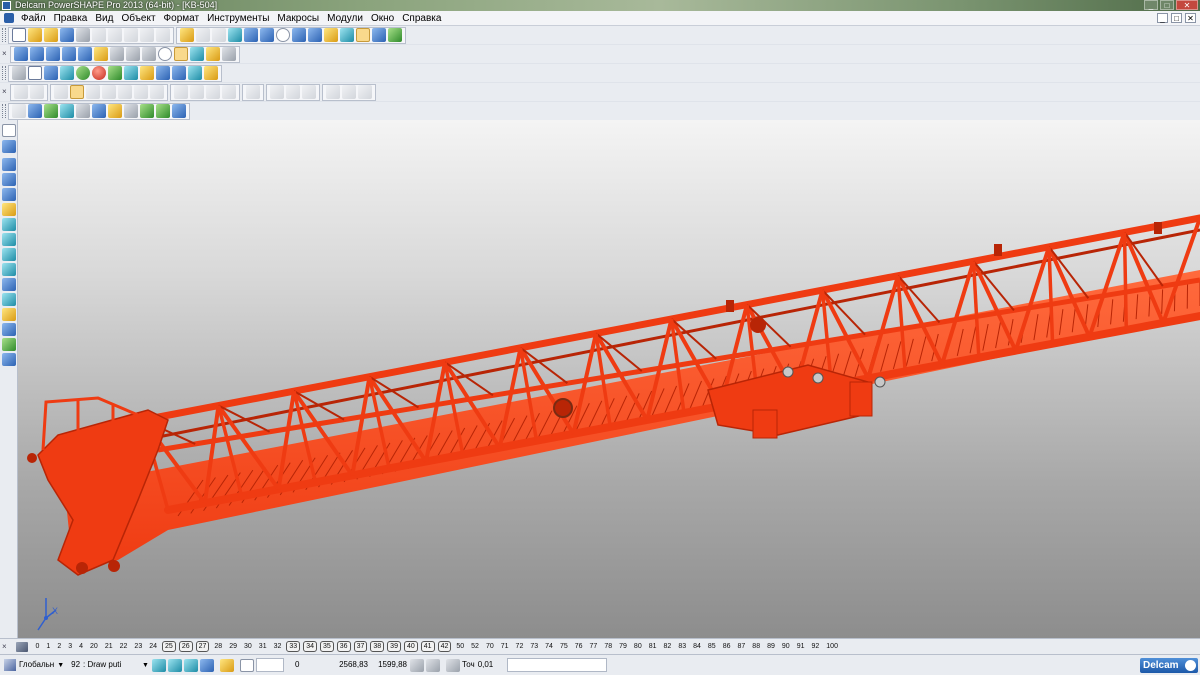 The height and width of the screenshot is (675, 1200). I want to click on level-select: : Draw puti, so click(111, 665).